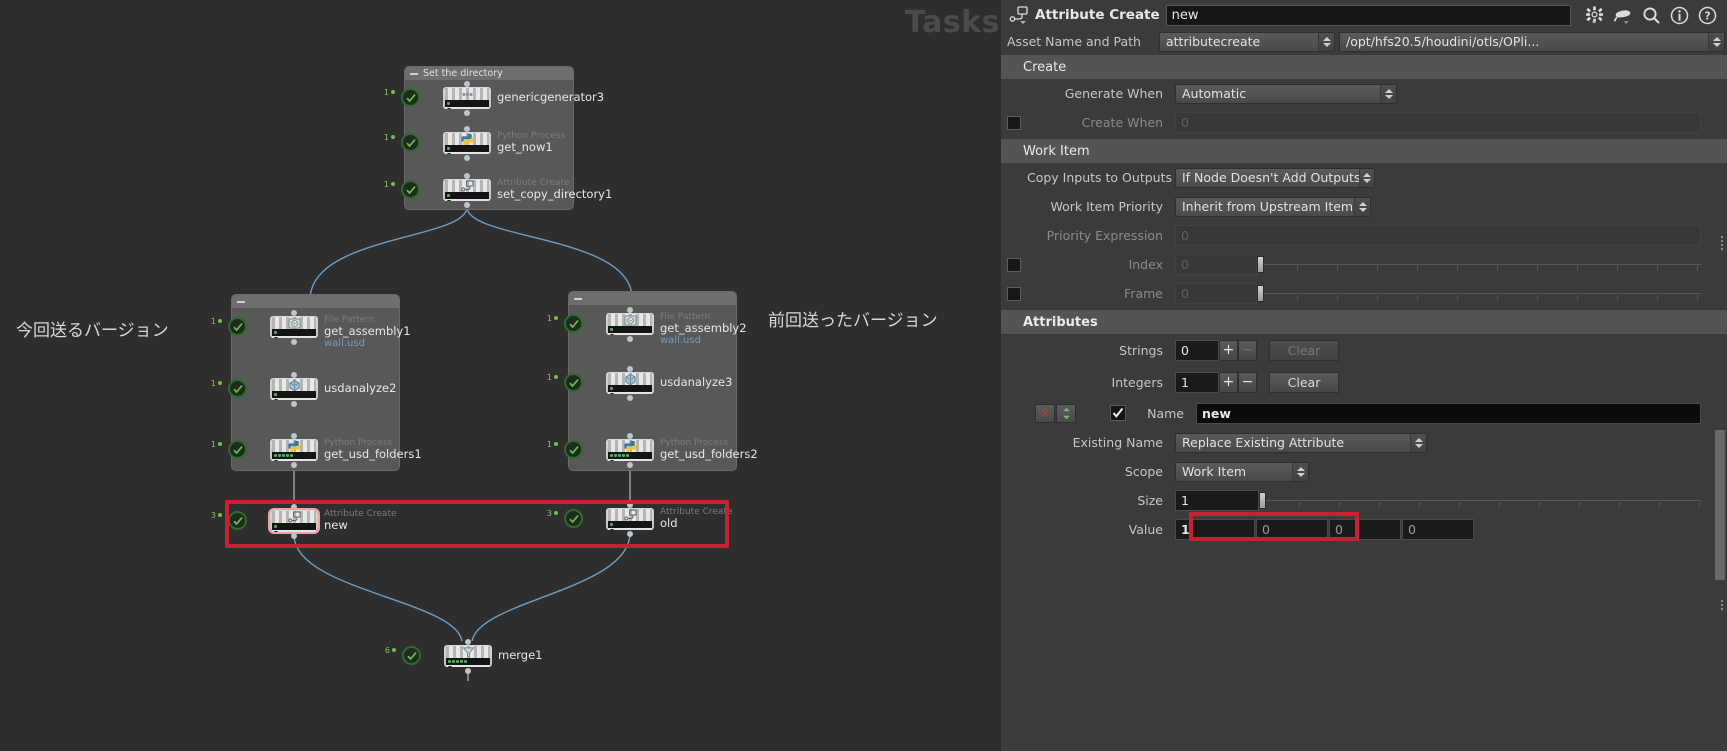  I want to click on multiparm-delete-button: ✕, so click(1045, 413).